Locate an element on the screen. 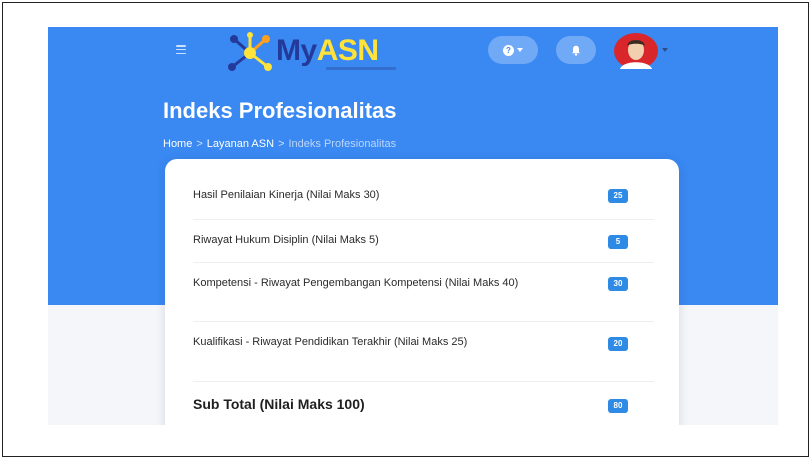 This screenshot has height=459, width=811. breadcrumb: Home > Layanan ASN > Indeks Profesionalitas is located at coordinates (279, 144).